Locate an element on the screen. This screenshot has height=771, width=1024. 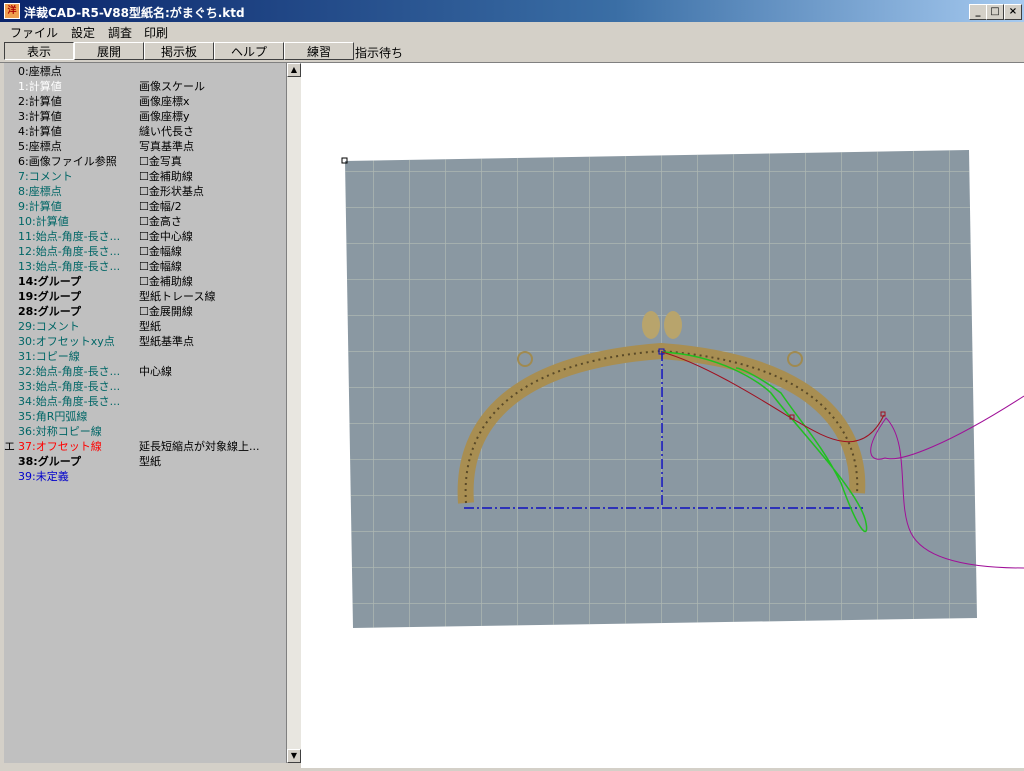
help-button: ヘルプ is located at coordinates (249, 51).